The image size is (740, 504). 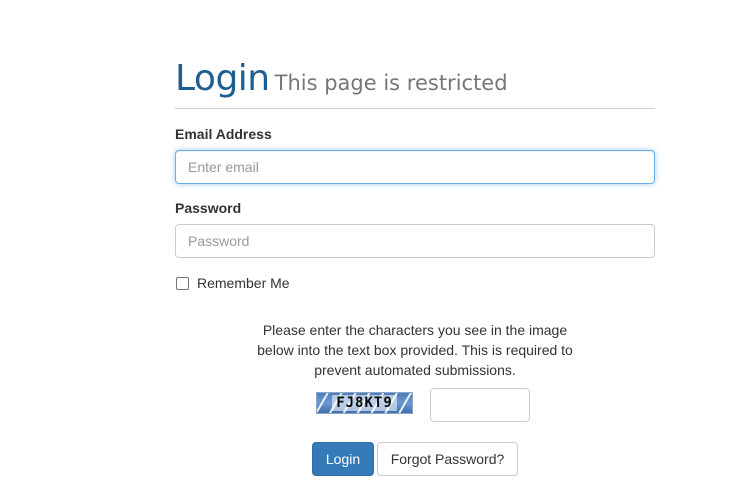 What do you see at coordinates (223, 134) in the screenshot?
I see `email-label: Email Address` at bounding box center [223, 134].